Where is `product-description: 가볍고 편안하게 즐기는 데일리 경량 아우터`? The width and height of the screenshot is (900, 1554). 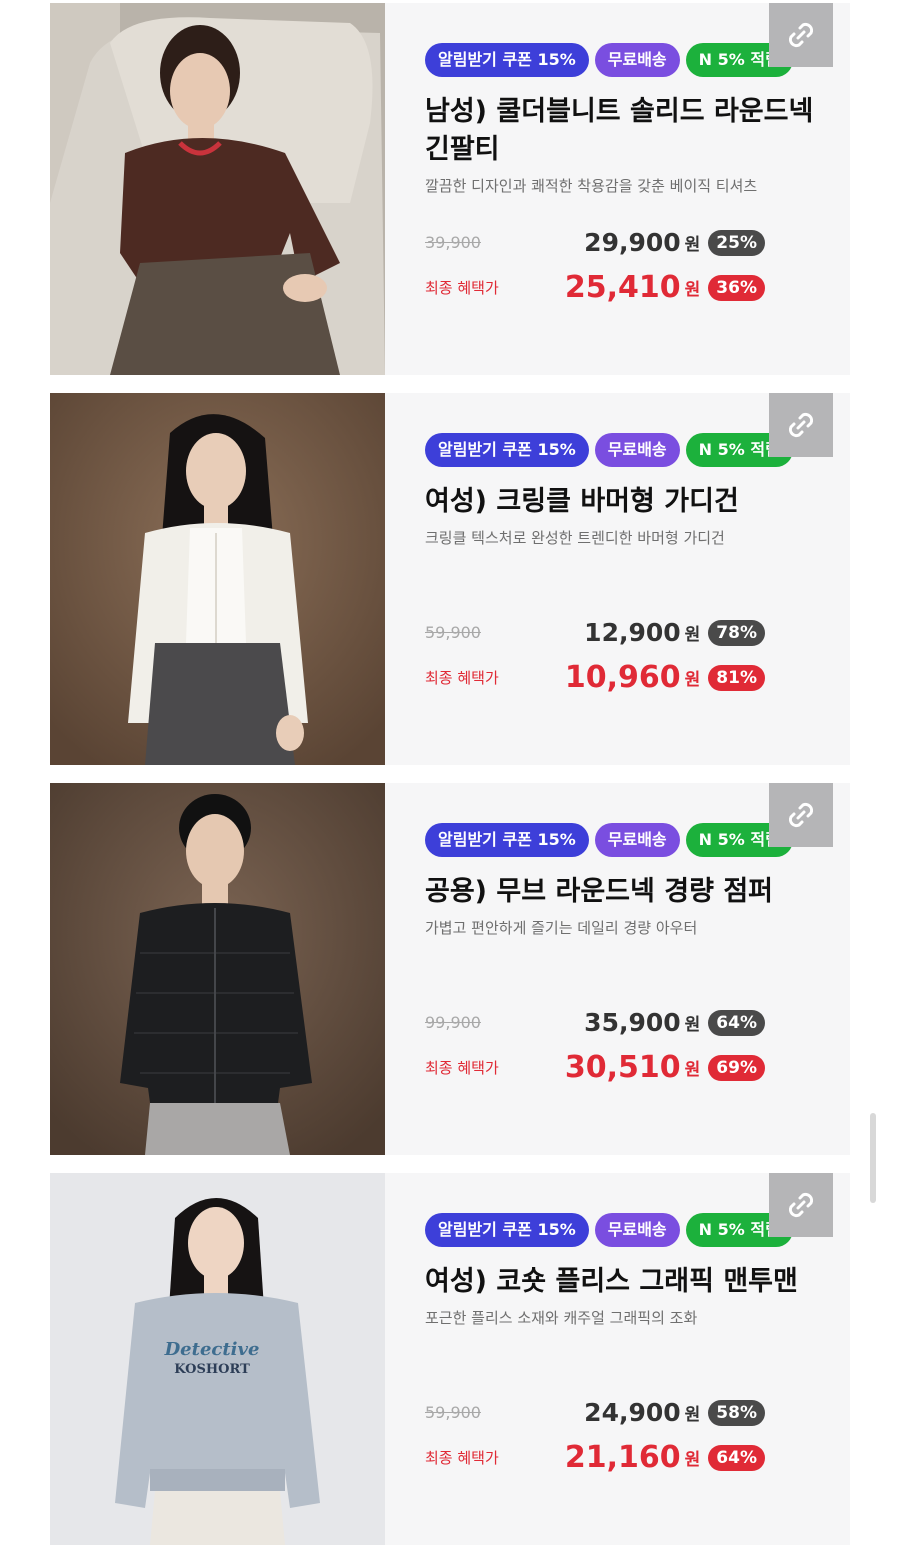
product-description: 가볍고 편안하게 즐기는 데일리 경량 아우터 is located at coordinates (561, 928).